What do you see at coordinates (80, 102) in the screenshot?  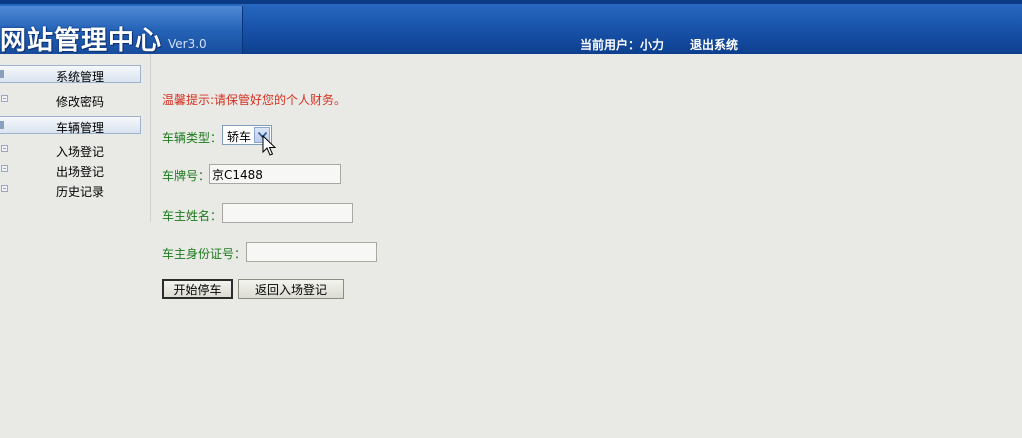 I see `sidebar-item-label: 修改密码` at bounding box center [80, 102].